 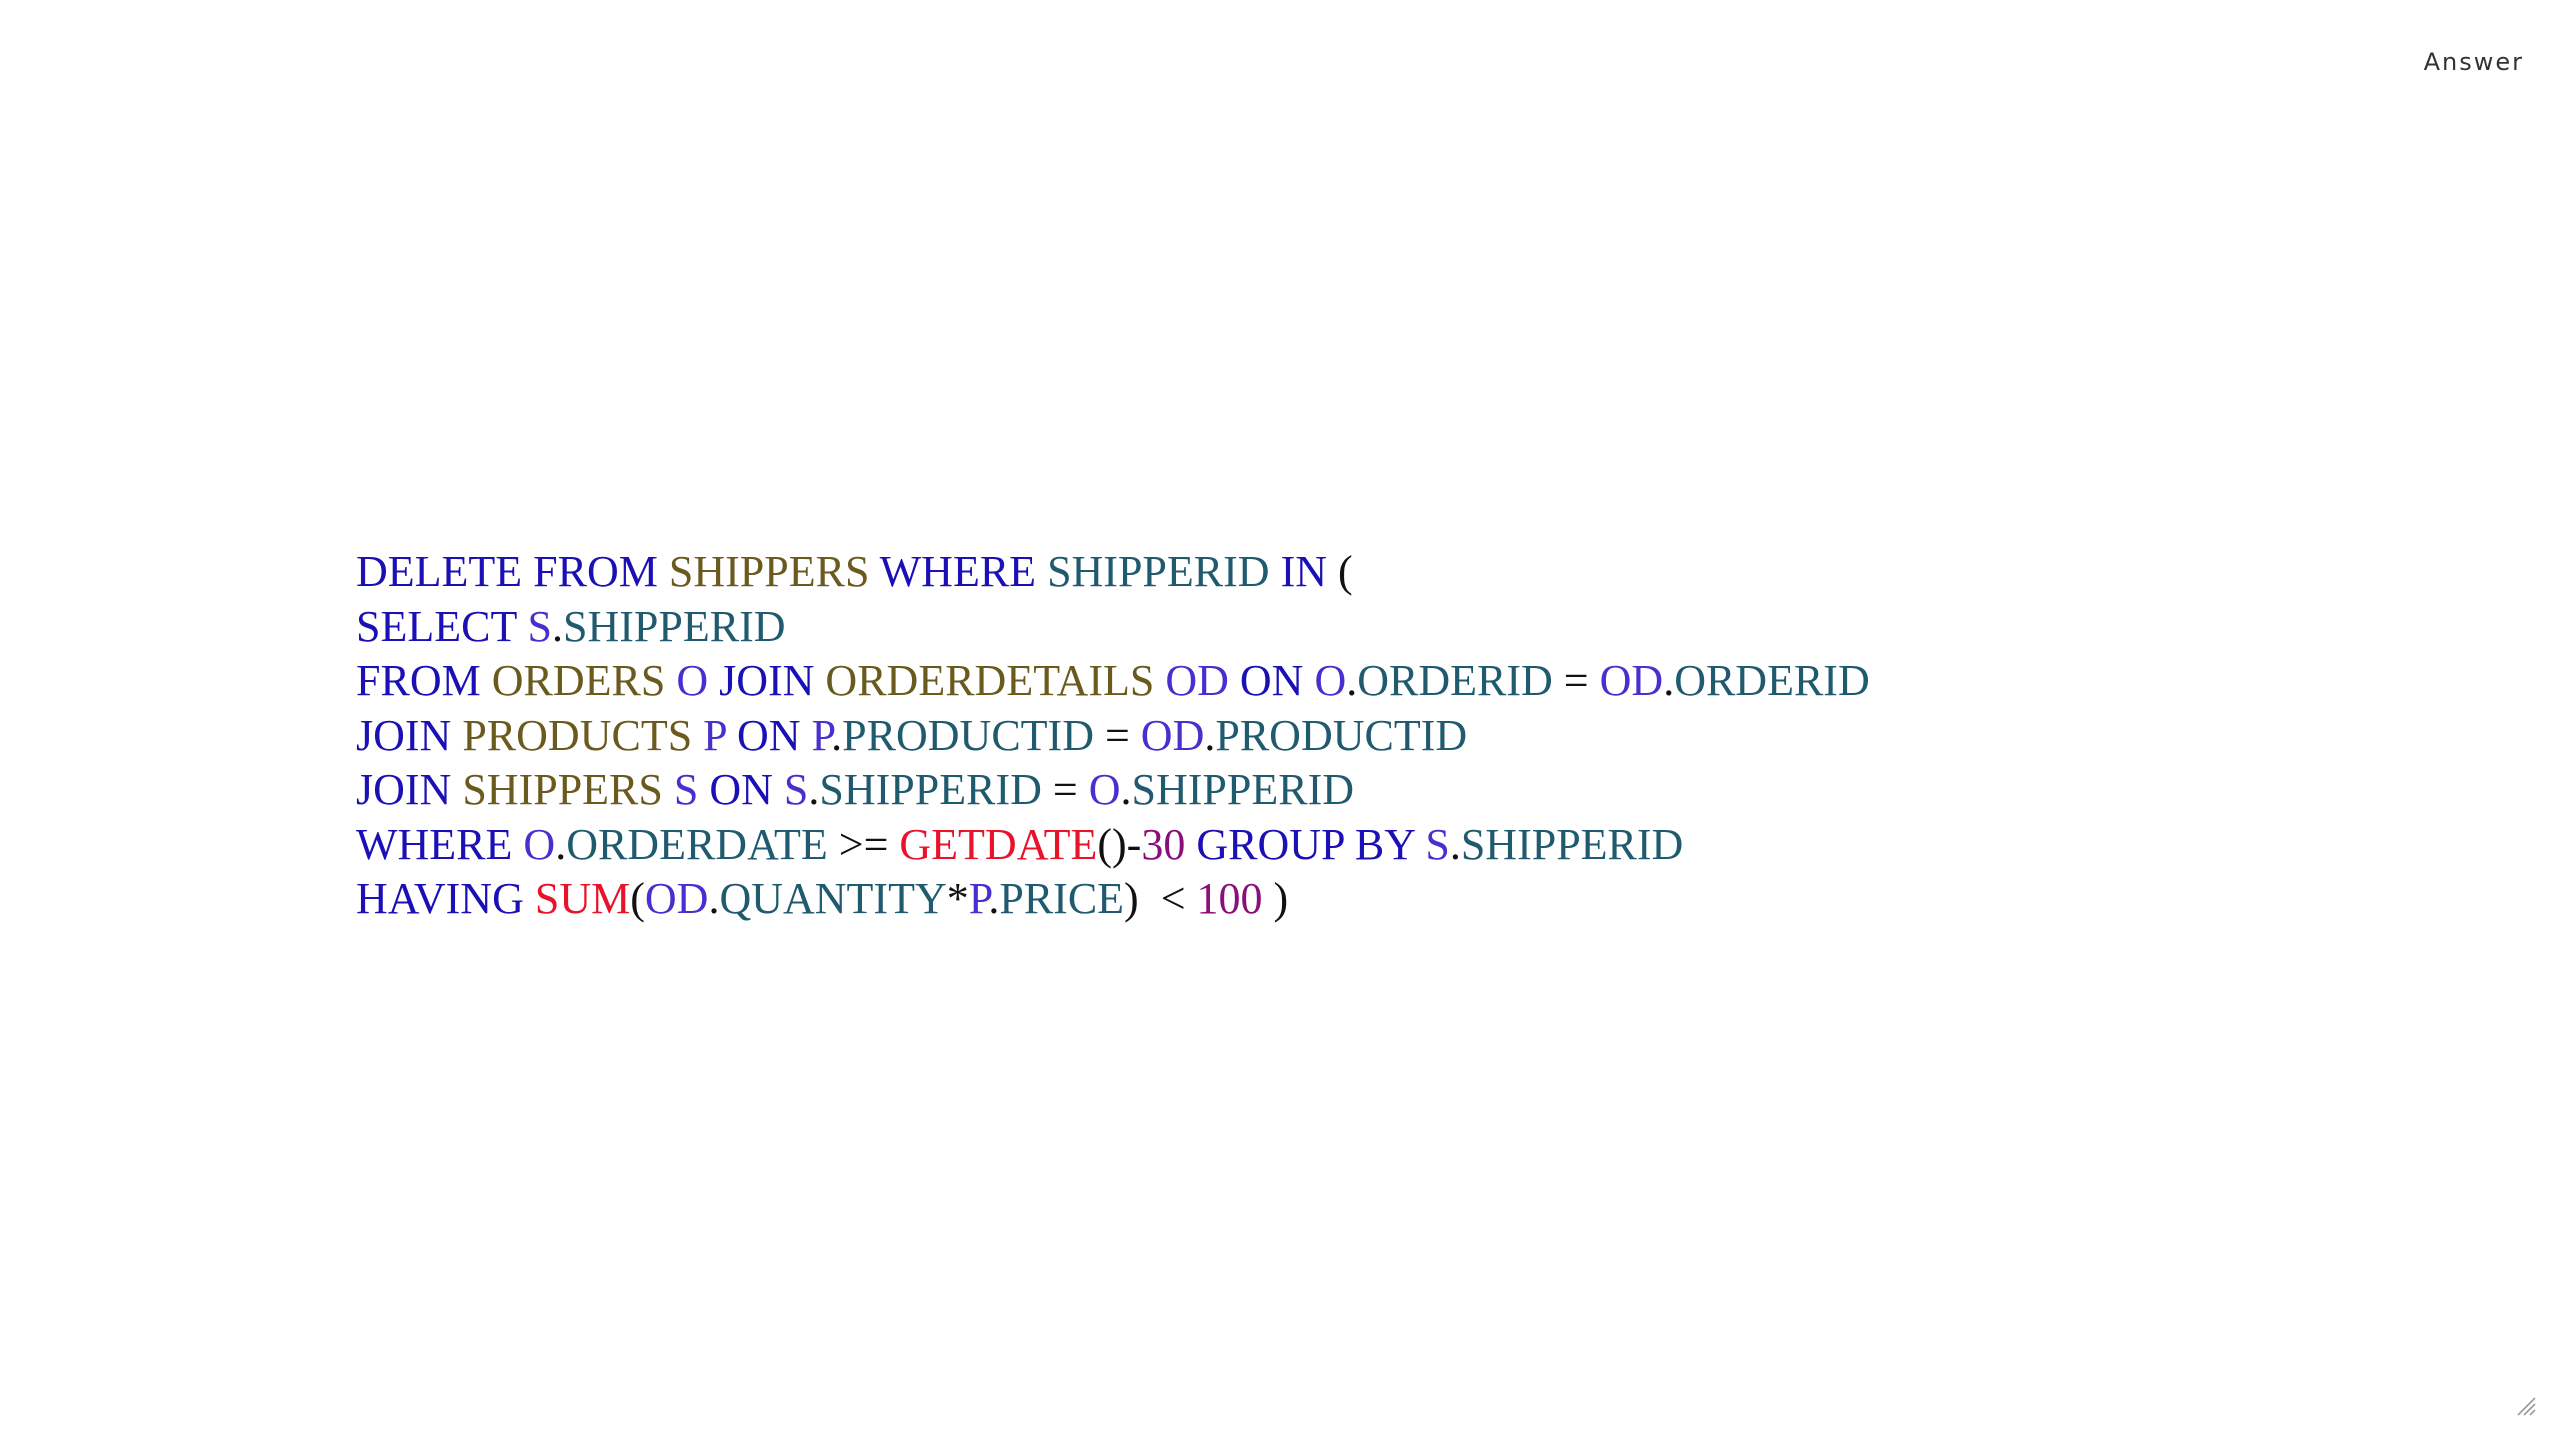 What do you see at coordinates (2525, 1405) in the screenshot?
I see `resize-grip-icon` at bounding box center [2525, 1405].